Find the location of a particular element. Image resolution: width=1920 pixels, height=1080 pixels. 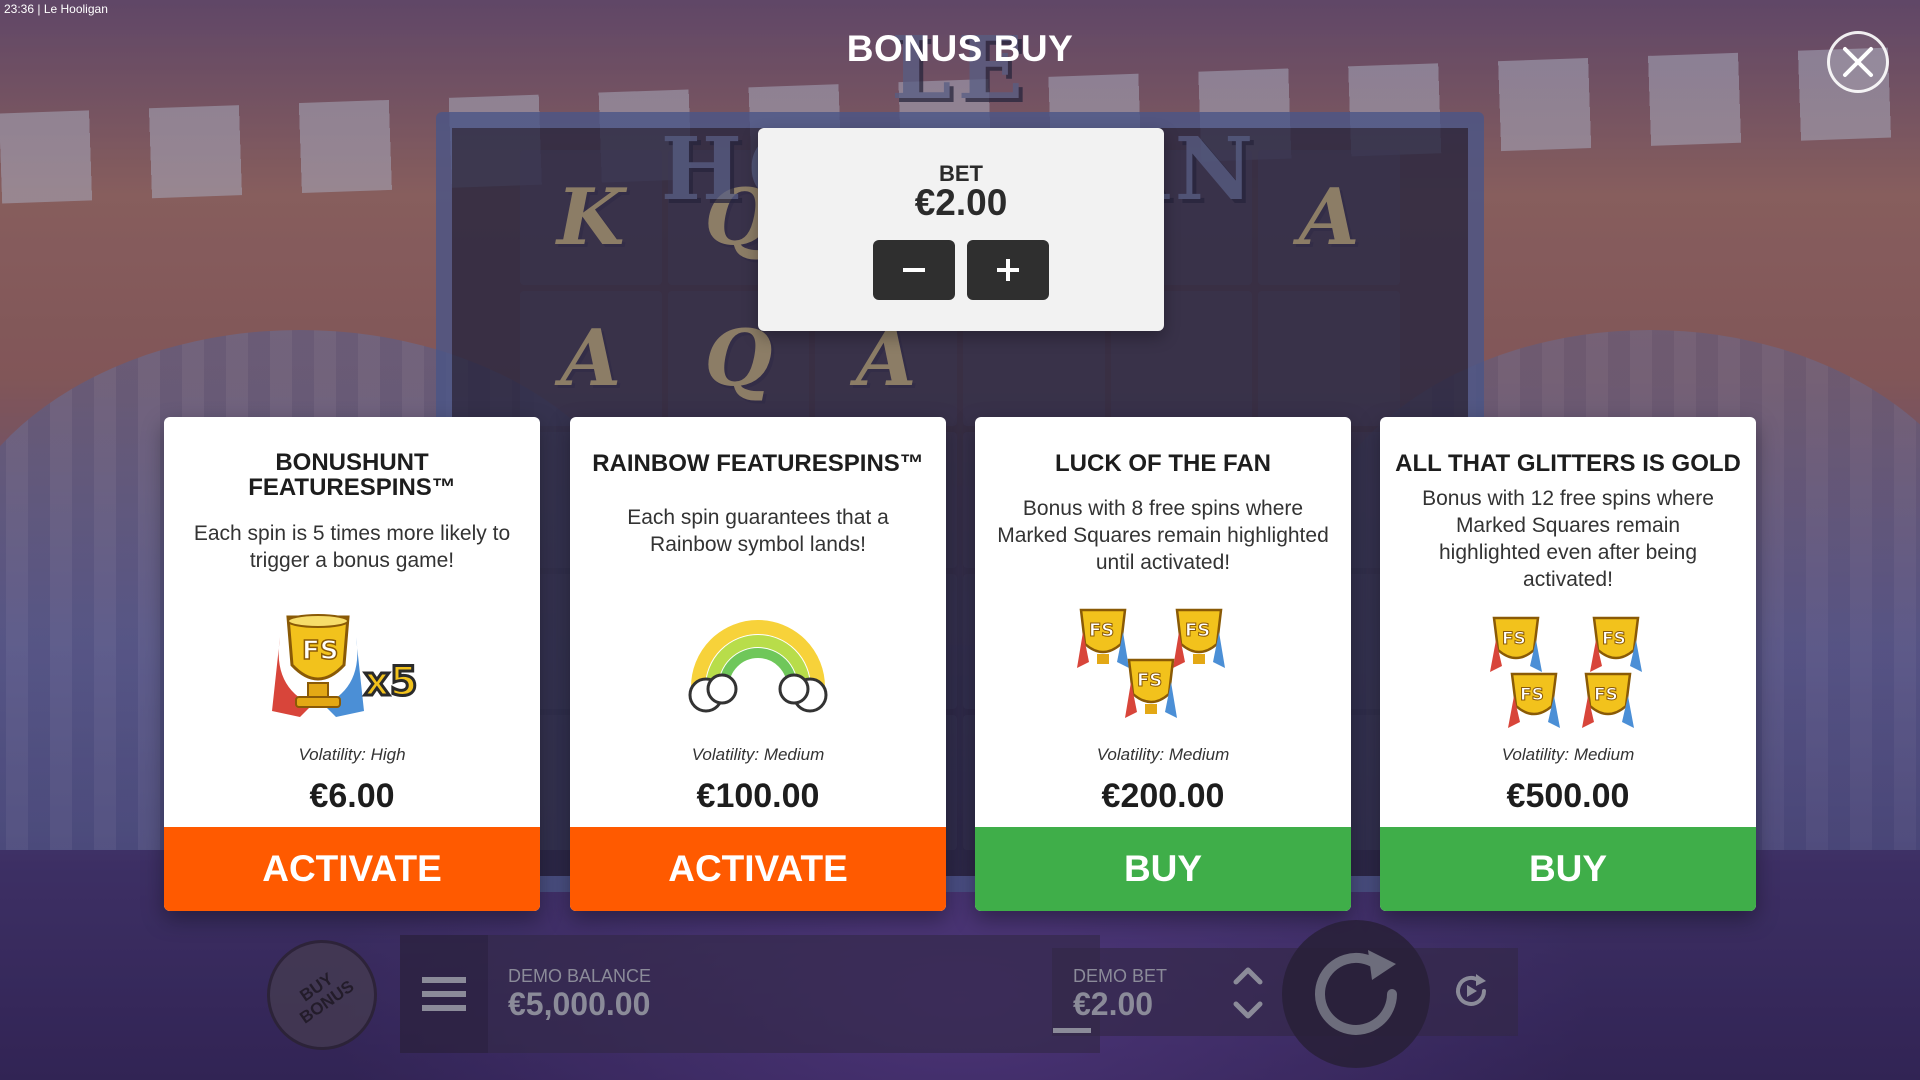

card-price: €6.00 is located at coordinates (352, 796).